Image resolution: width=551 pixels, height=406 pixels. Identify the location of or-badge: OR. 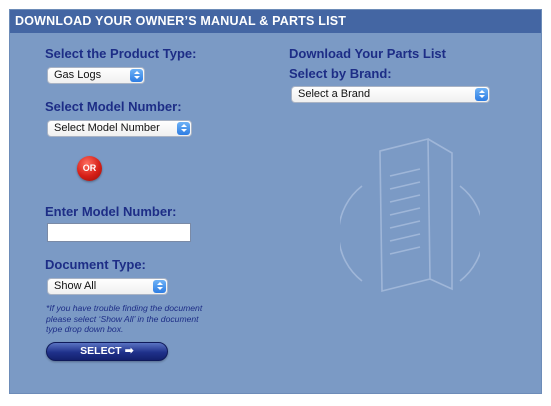
(89, 168).